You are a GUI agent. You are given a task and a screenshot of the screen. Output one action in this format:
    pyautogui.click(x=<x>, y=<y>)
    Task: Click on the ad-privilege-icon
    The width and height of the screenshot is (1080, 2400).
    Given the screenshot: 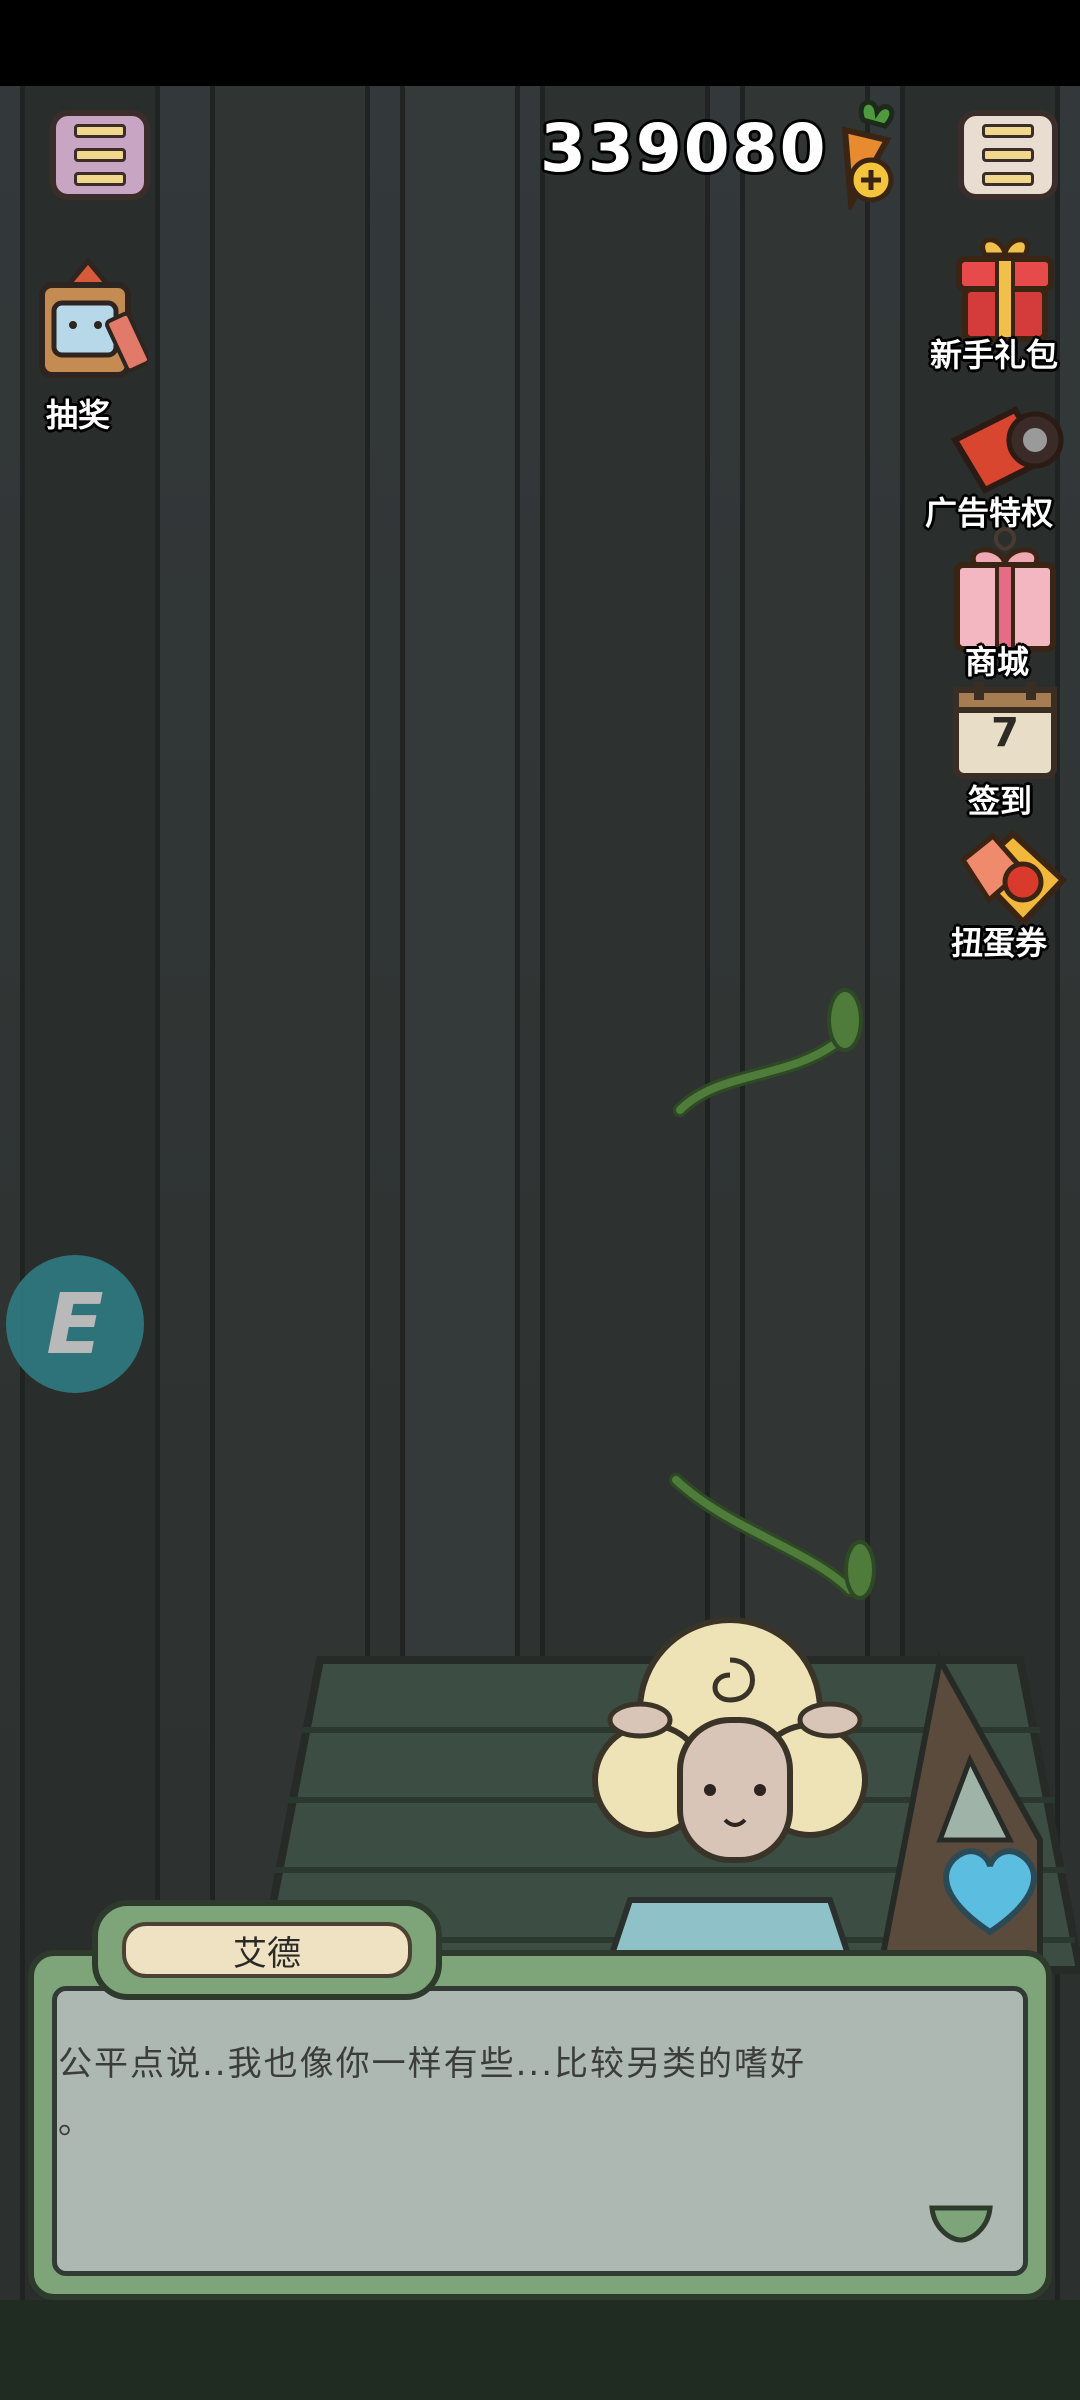 What is the action you would take?
    pyautogui.click(x=1007, y=450)
    